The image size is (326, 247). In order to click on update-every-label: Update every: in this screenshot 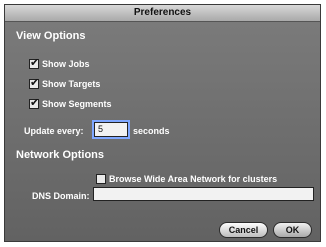, I will do `click(54, 131)`.